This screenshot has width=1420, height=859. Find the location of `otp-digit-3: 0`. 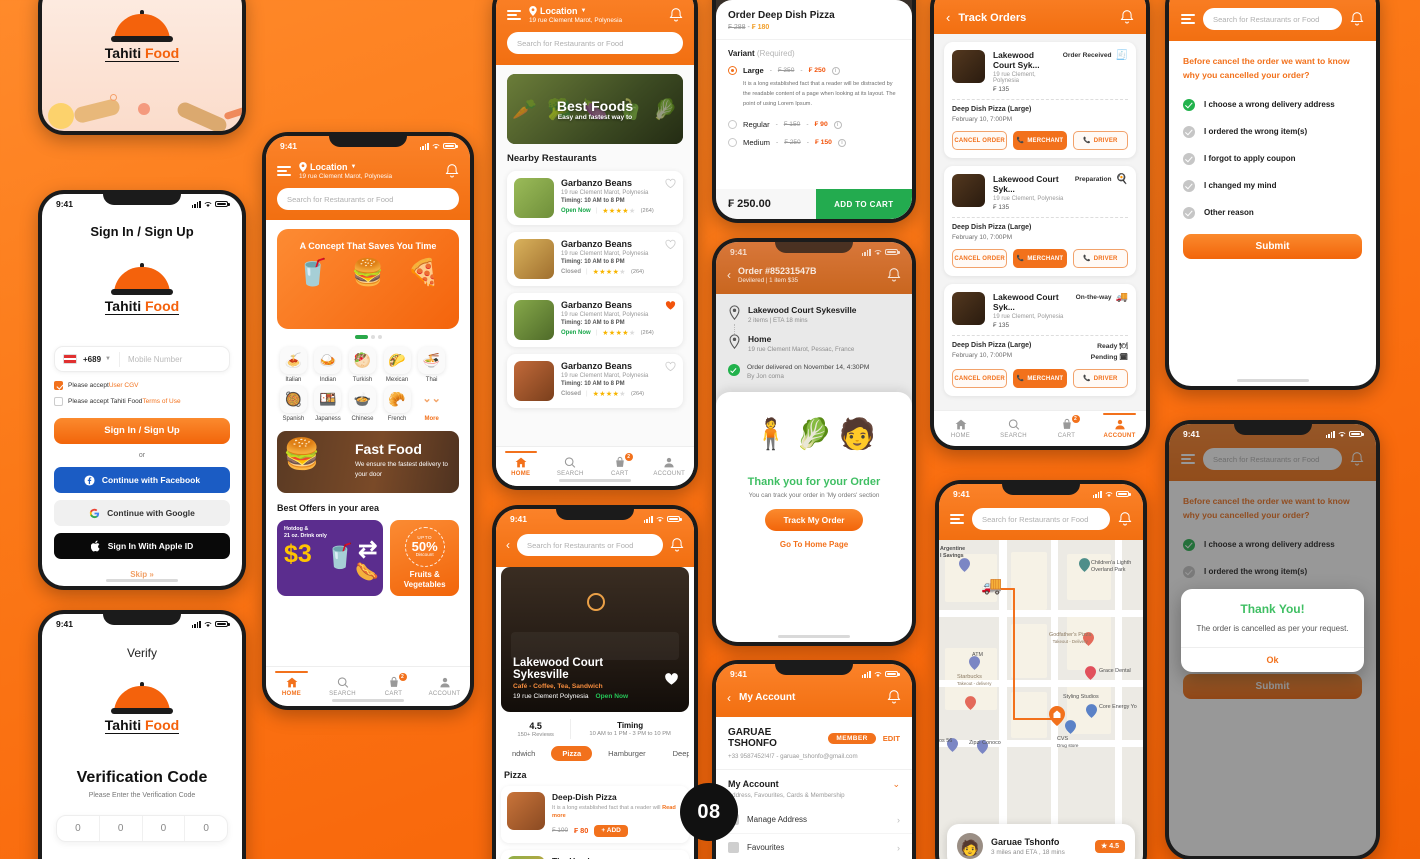

otp-digit-3: 0 is located at coordinates (164, 828).